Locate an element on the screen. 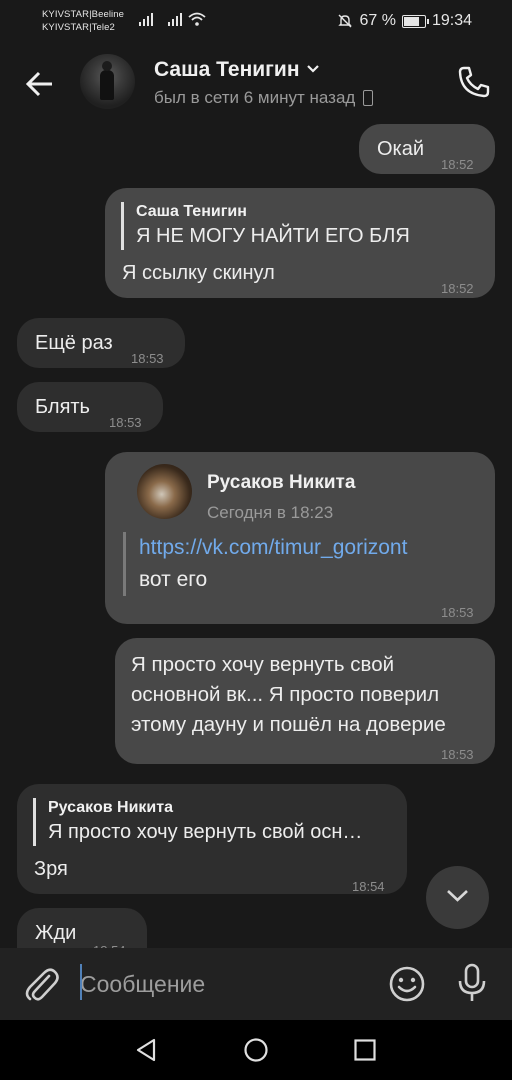 The height and width of the screenshot is (1080, 512). microphone-icon is located at coordinates (472, 983).